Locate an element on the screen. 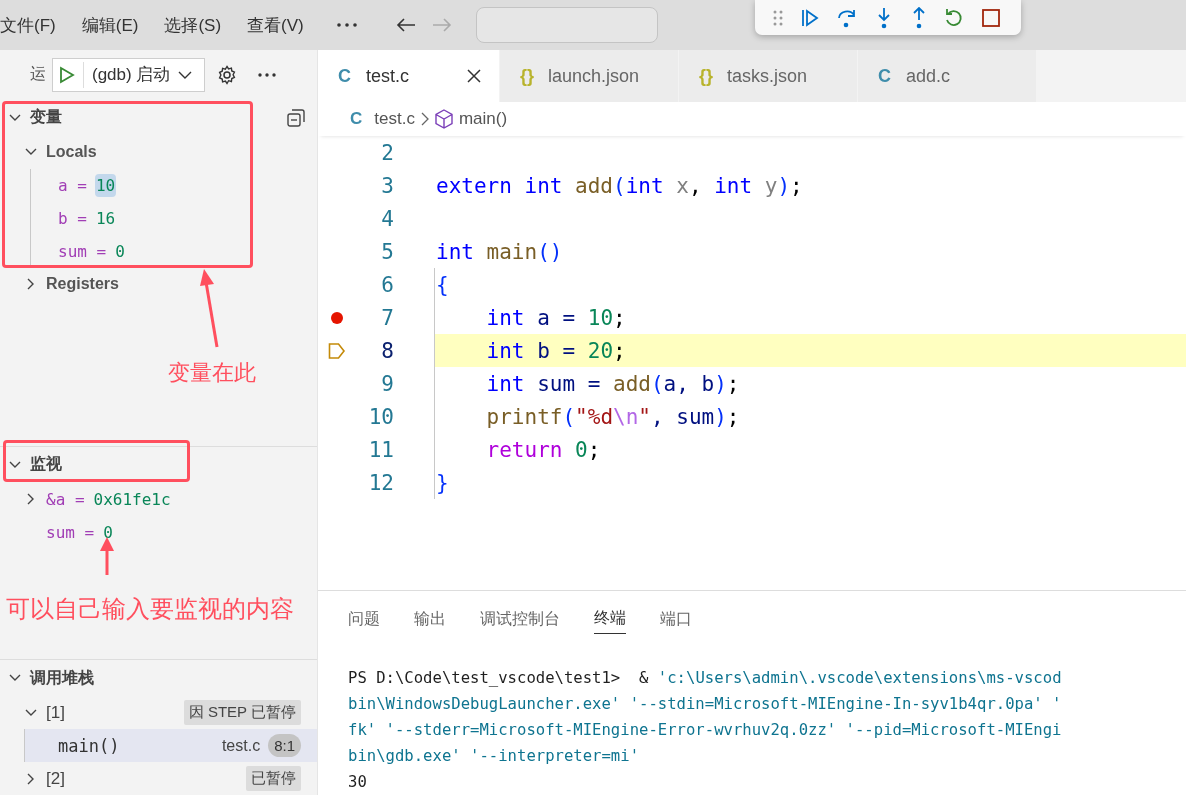 This screenshot has height=795, width=1186. breadcrumb-item: main() is located at coordinates (483, 119).